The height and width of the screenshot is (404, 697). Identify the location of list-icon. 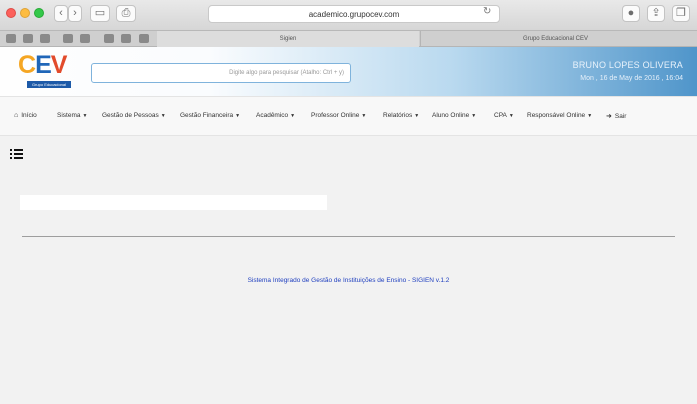
(16, 154).